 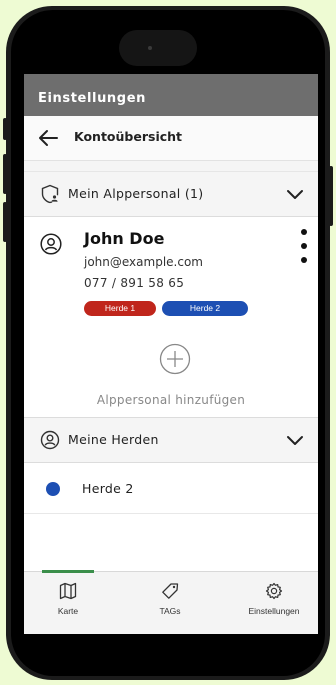 What do you see at coordinates (175, 359) in the screenshot?
I see `add-circle-icon` at bounding box center [175, 359].